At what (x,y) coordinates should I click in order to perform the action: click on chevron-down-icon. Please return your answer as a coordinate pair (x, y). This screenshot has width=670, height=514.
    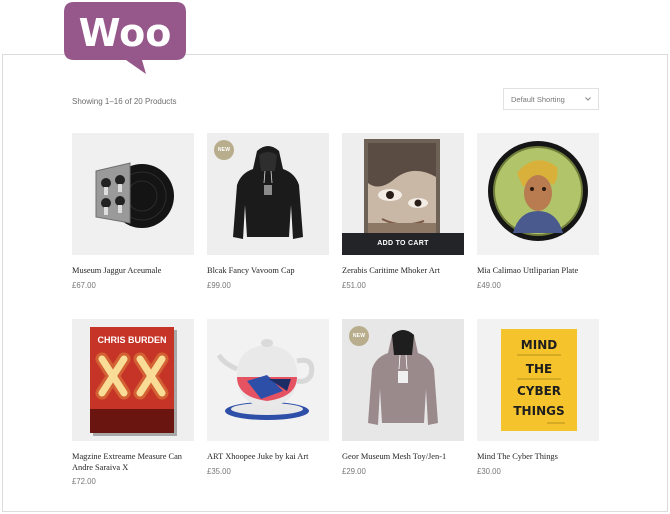
    Looking at the image, I should click on (588, 99).